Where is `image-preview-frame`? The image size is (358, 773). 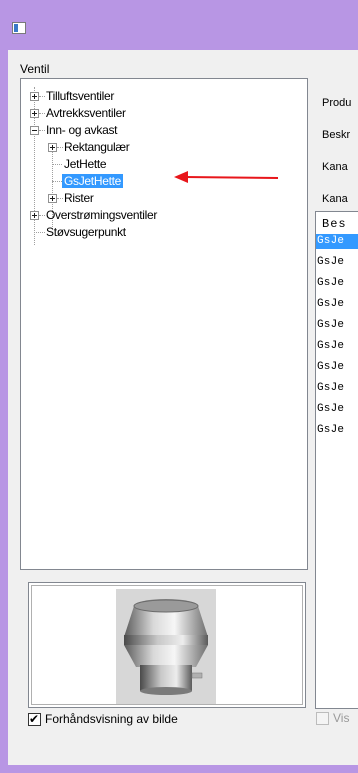 image-preview-frame is located at coordinates (167, 645).